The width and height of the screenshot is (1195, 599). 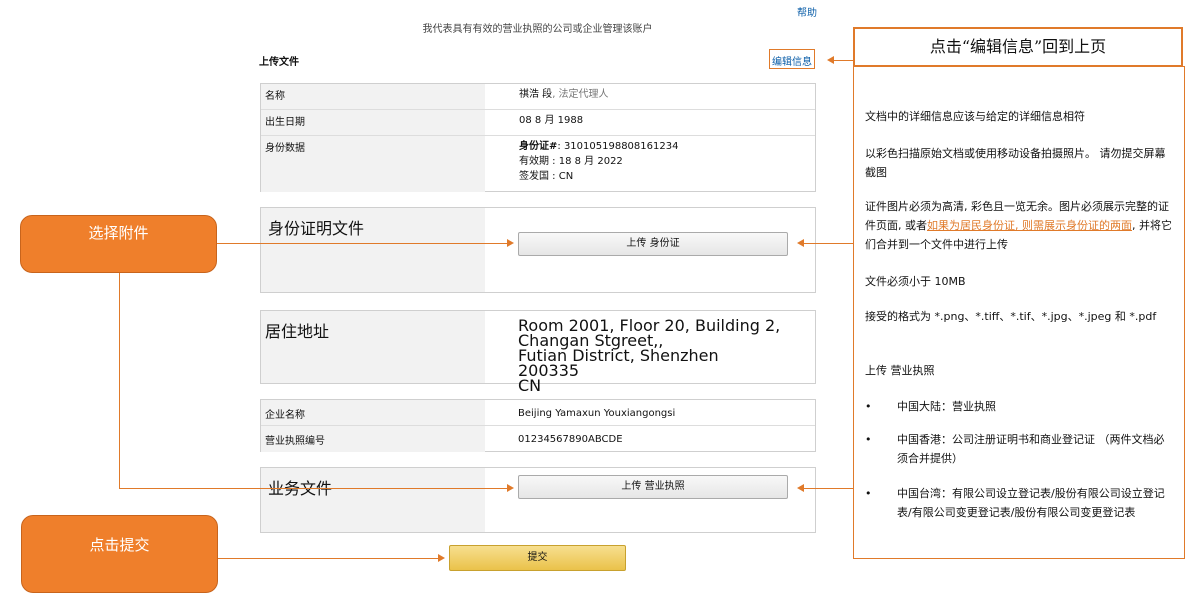 I want to click on upload-license-button: 上传 营业执照, so click(x=653, y=487).